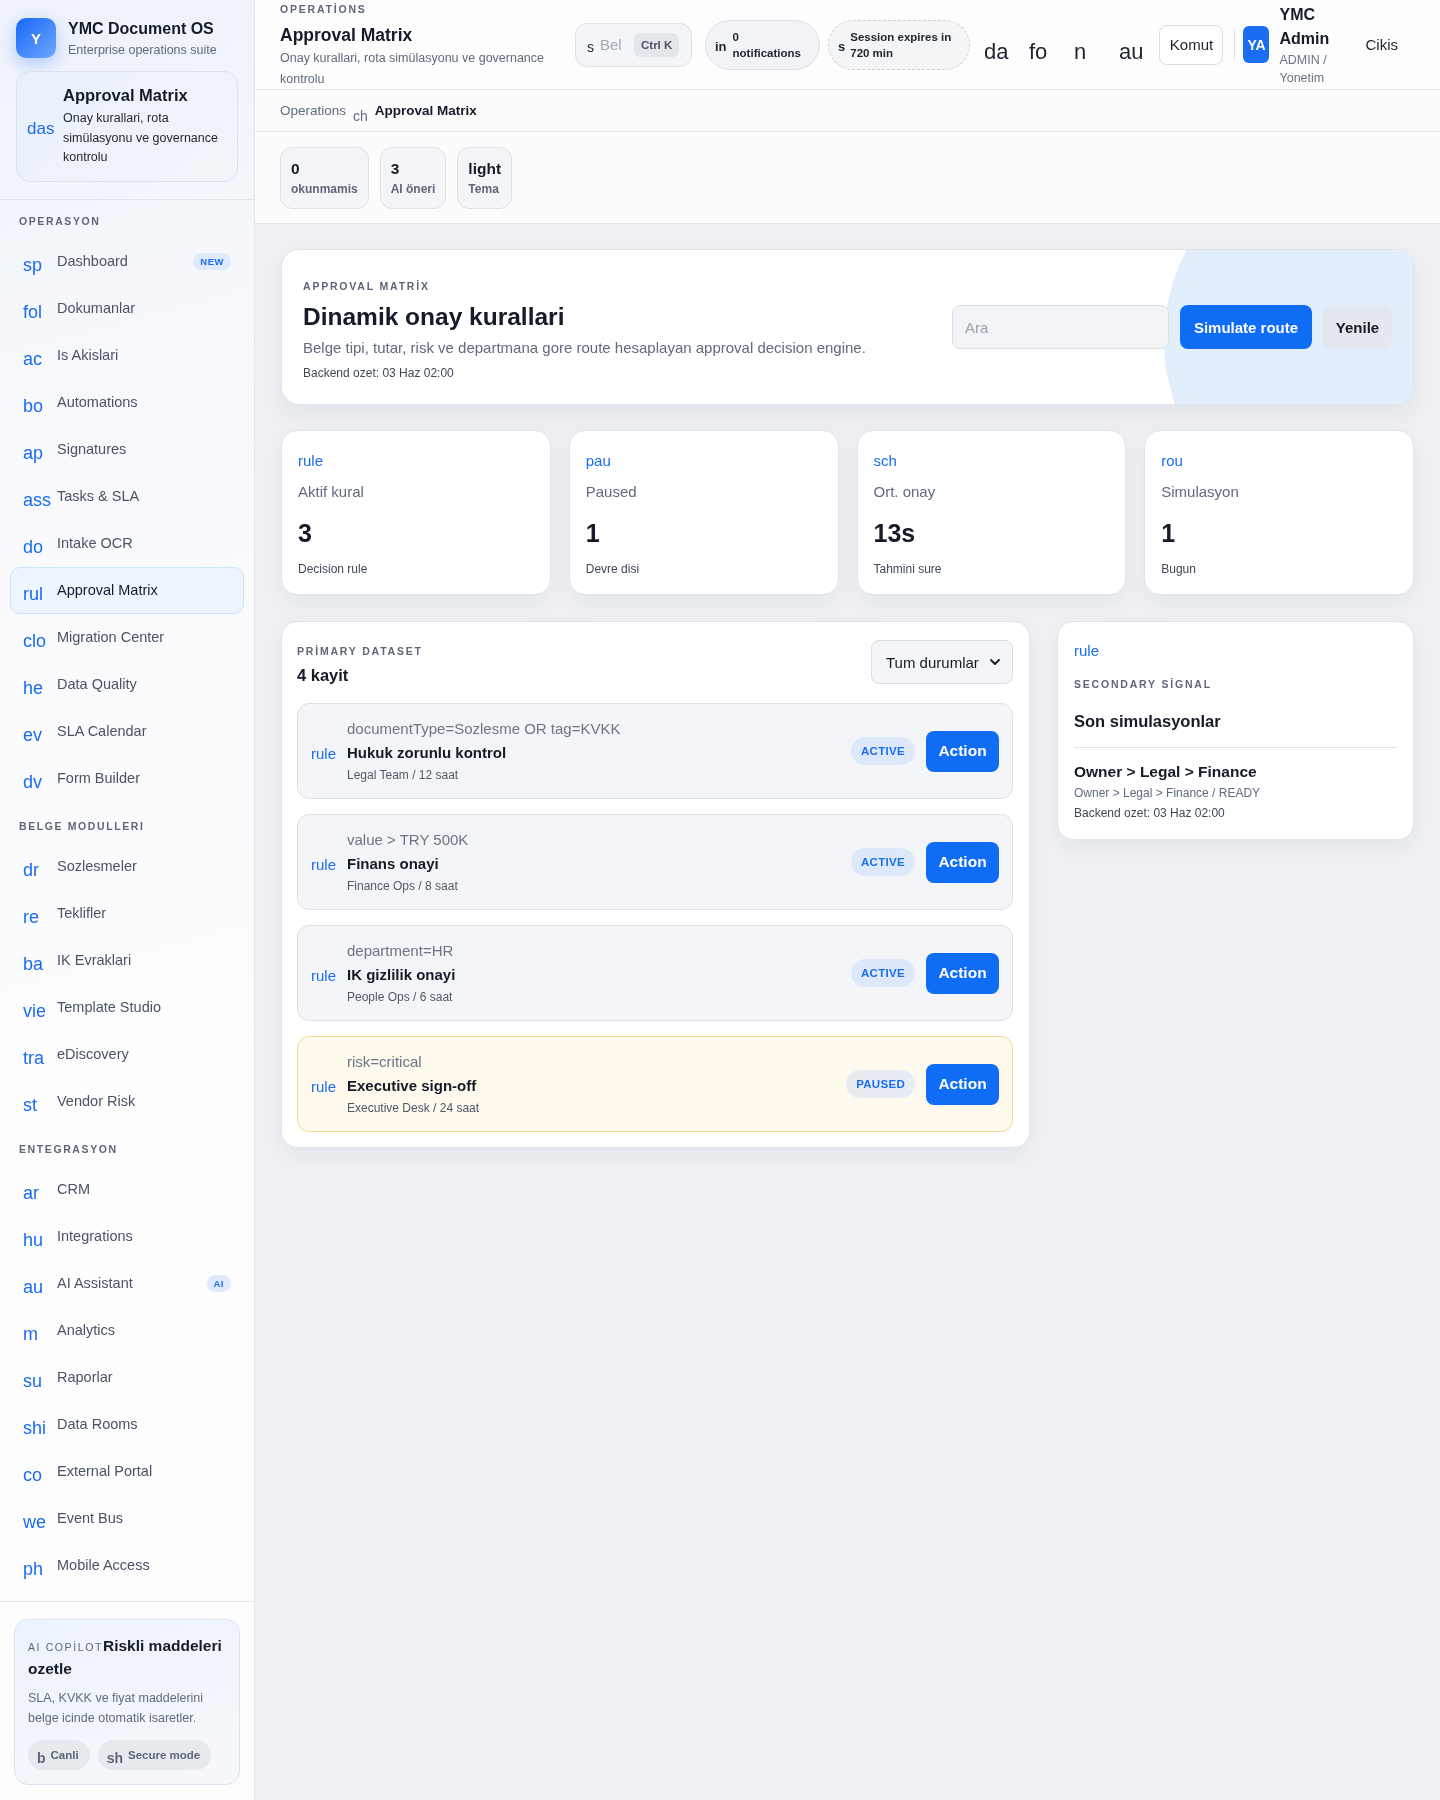 The width and height of the screenshot is (1440, 1800). I want to click on stat-label: Aktif kural, so click(331, 492).